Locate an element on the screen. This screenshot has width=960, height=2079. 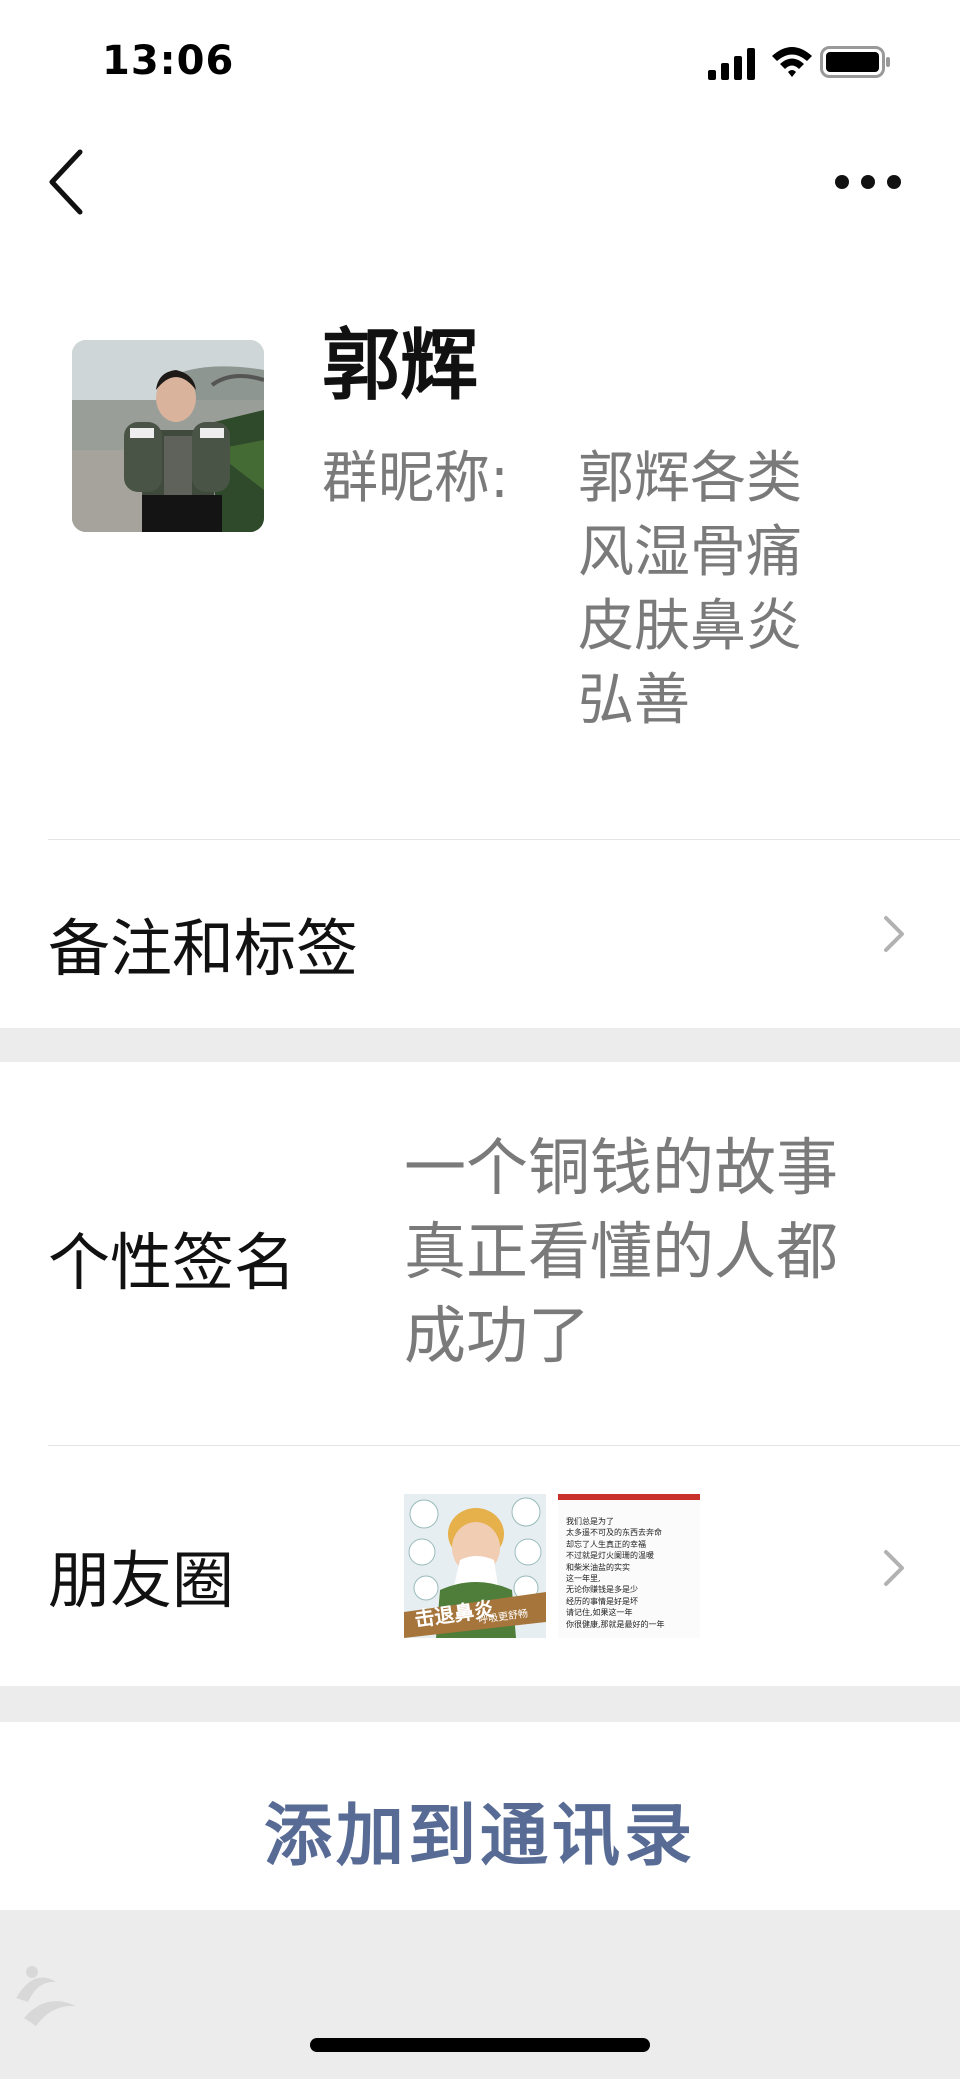
group-nickname-label: 群昵称: is located at coordinates (415, 478).